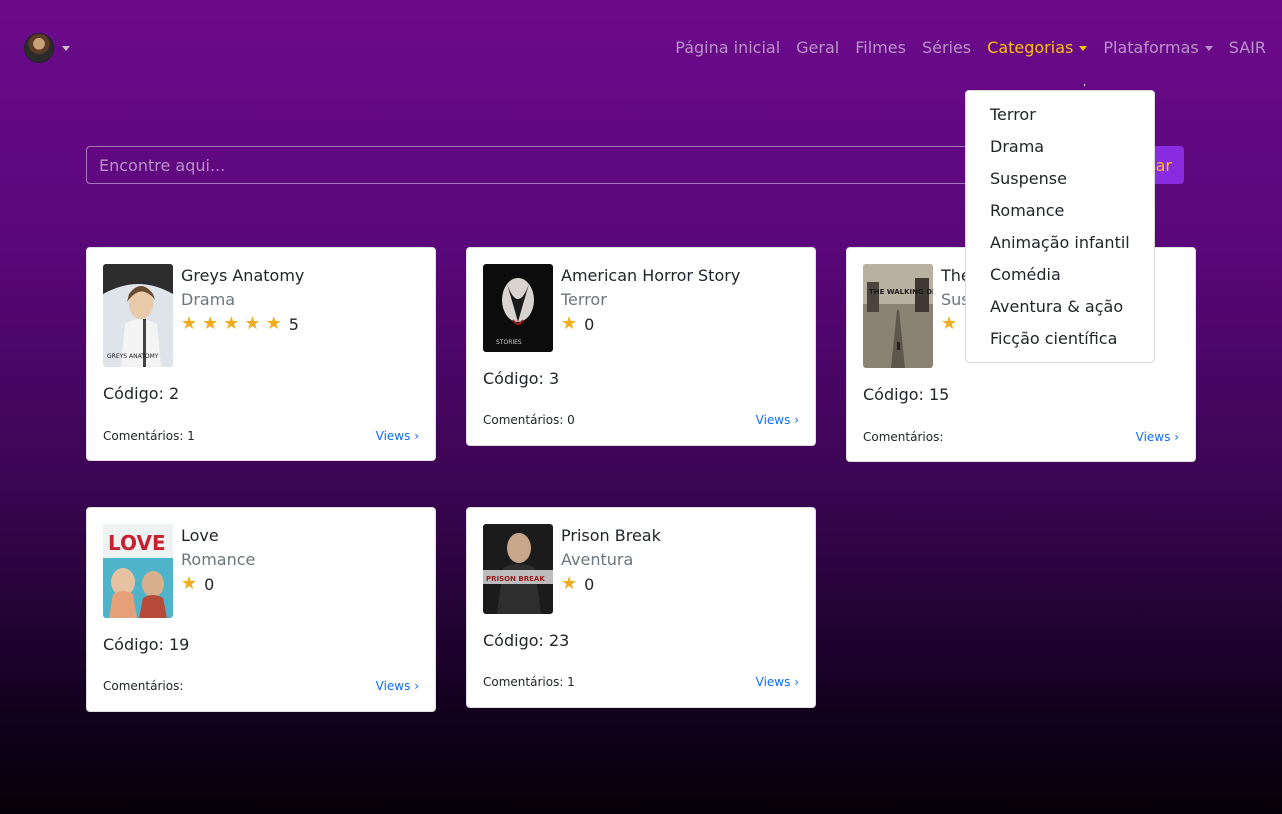  Describe the element at coordinates (1060, 179) in the screenshot. I see `dropdown-item-suspense: Suspense` at that location.